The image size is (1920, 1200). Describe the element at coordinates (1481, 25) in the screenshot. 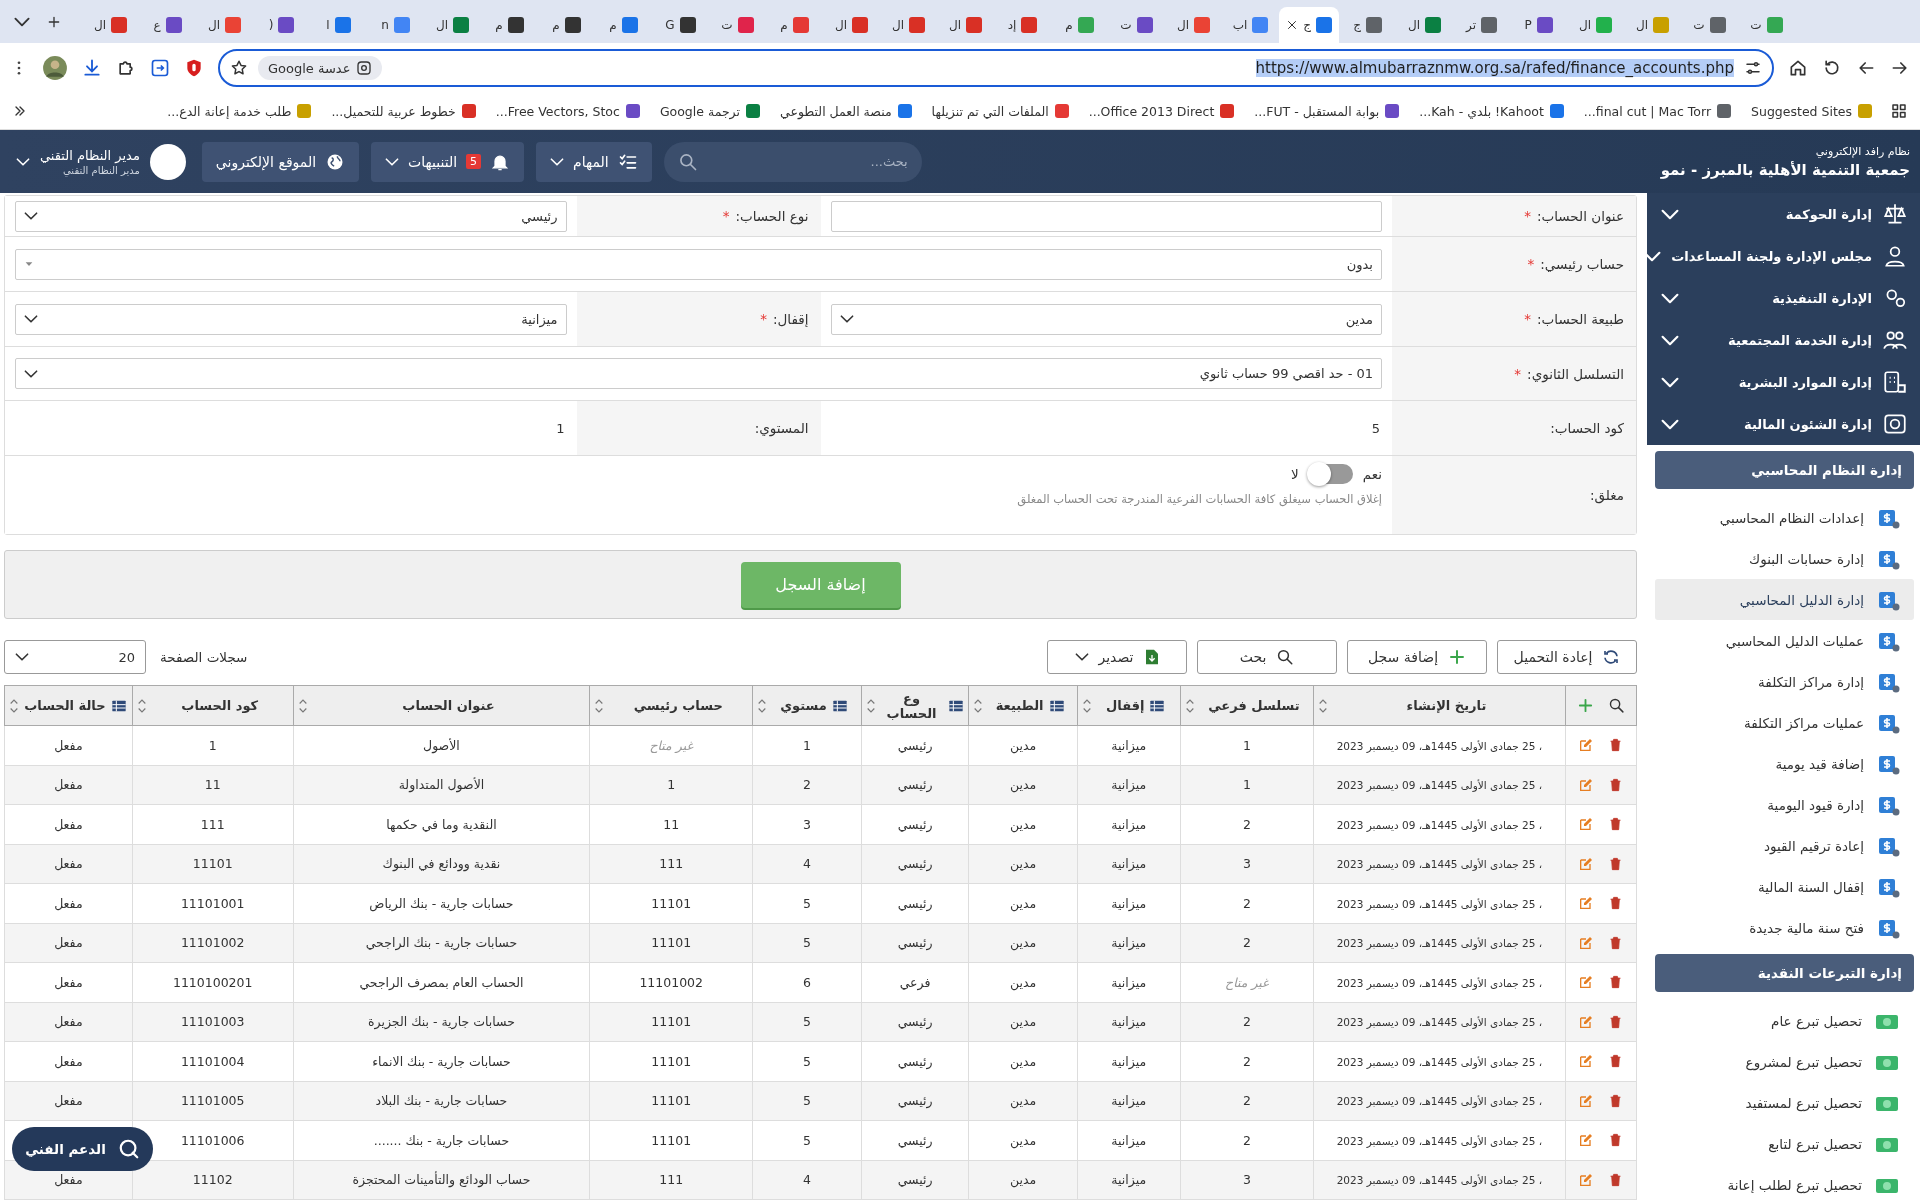

I see `browser-tab: تر` at that location.